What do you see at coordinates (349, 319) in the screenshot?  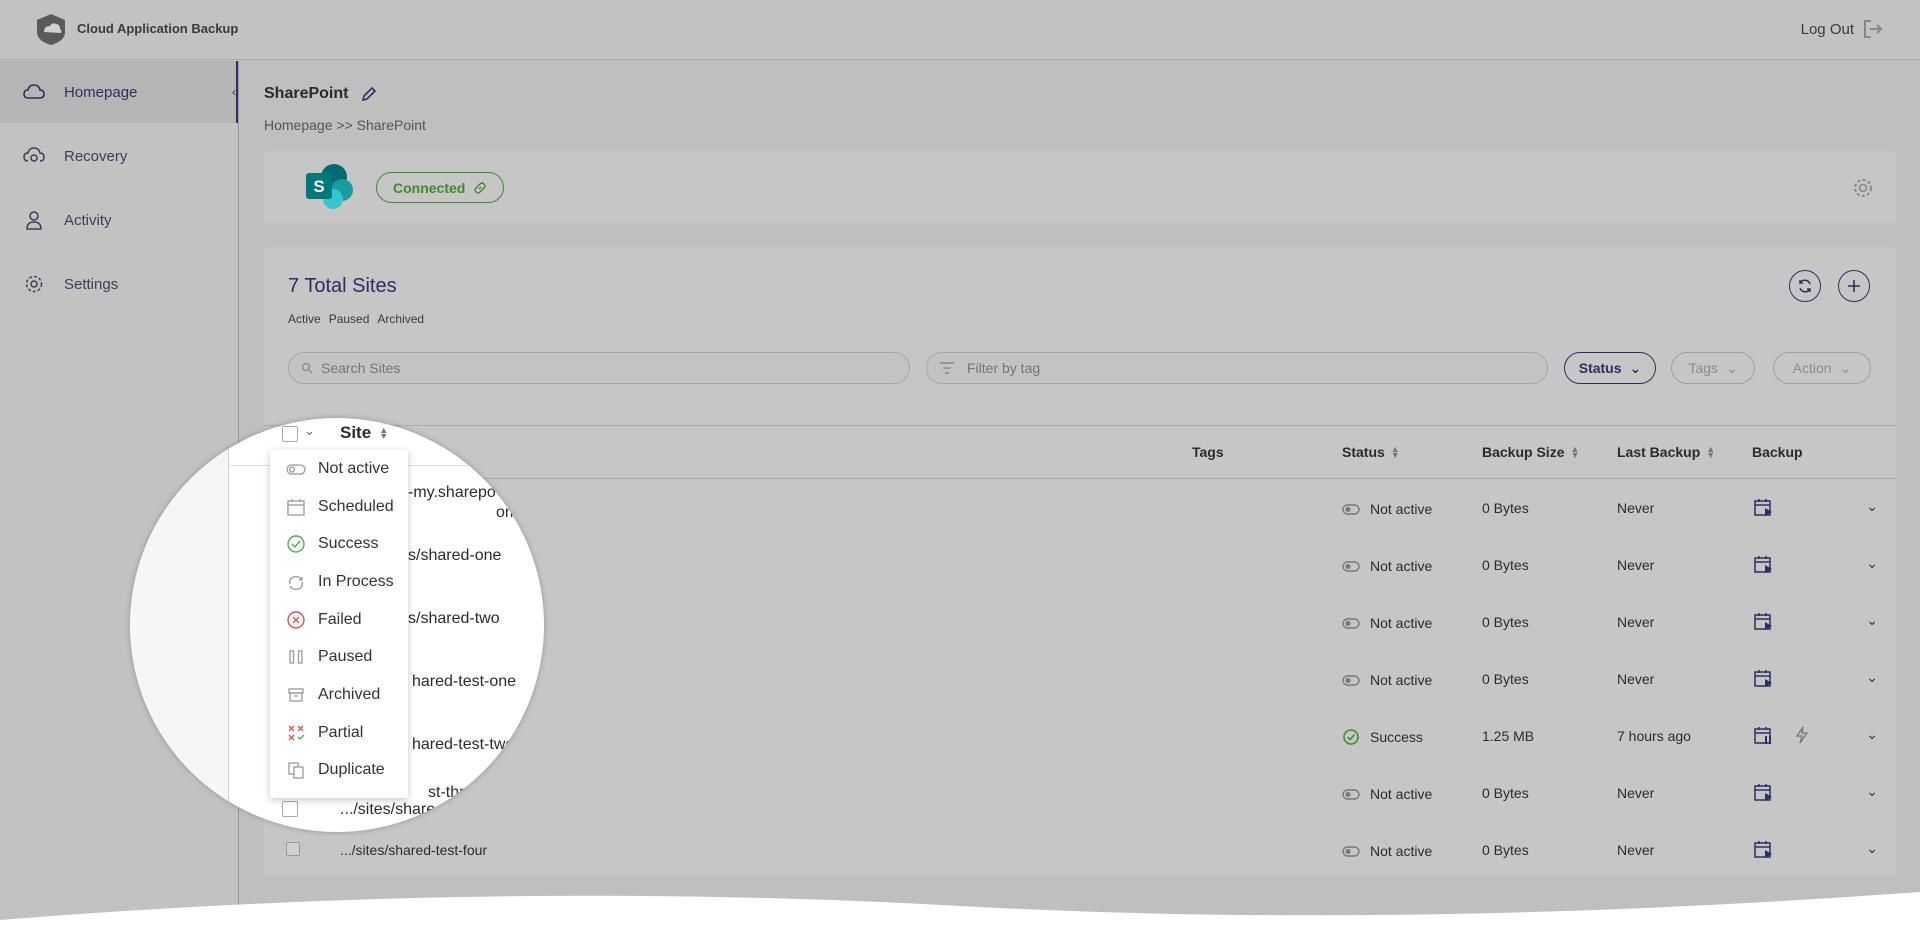 I see `filter-paused: Paused` at bounding box center [349, 319].